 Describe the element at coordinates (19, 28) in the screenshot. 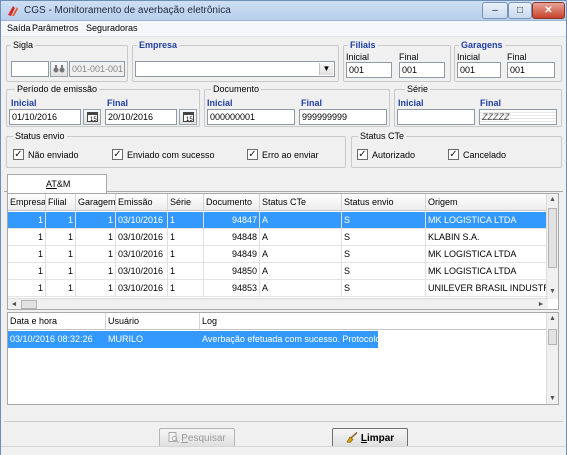

I see `menu-item-saida: Saída` at that location.